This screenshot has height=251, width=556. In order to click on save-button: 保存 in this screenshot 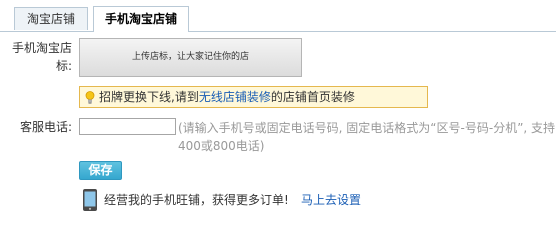, I will do `click(100, 170)`.